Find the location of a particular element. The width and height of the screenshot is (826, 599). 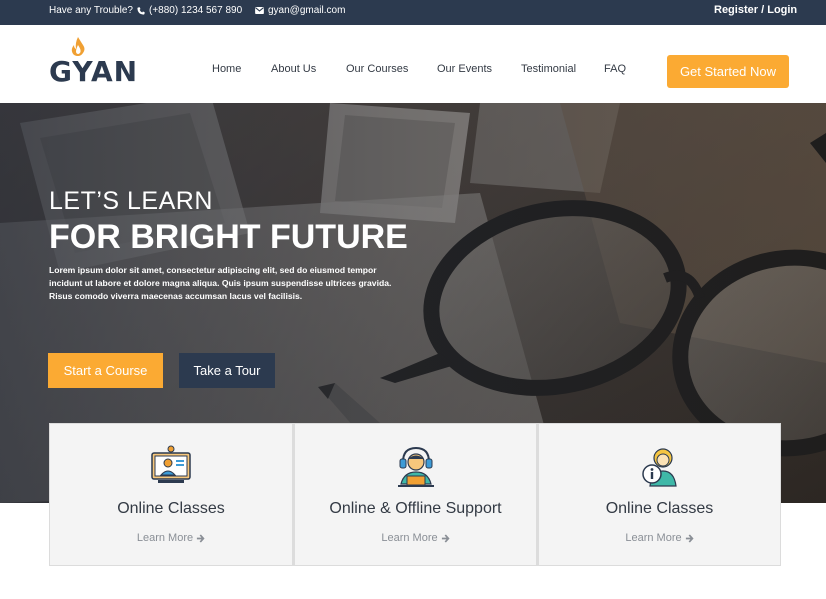

start-course-button: Start a Course is located at coordinates (105, 370).